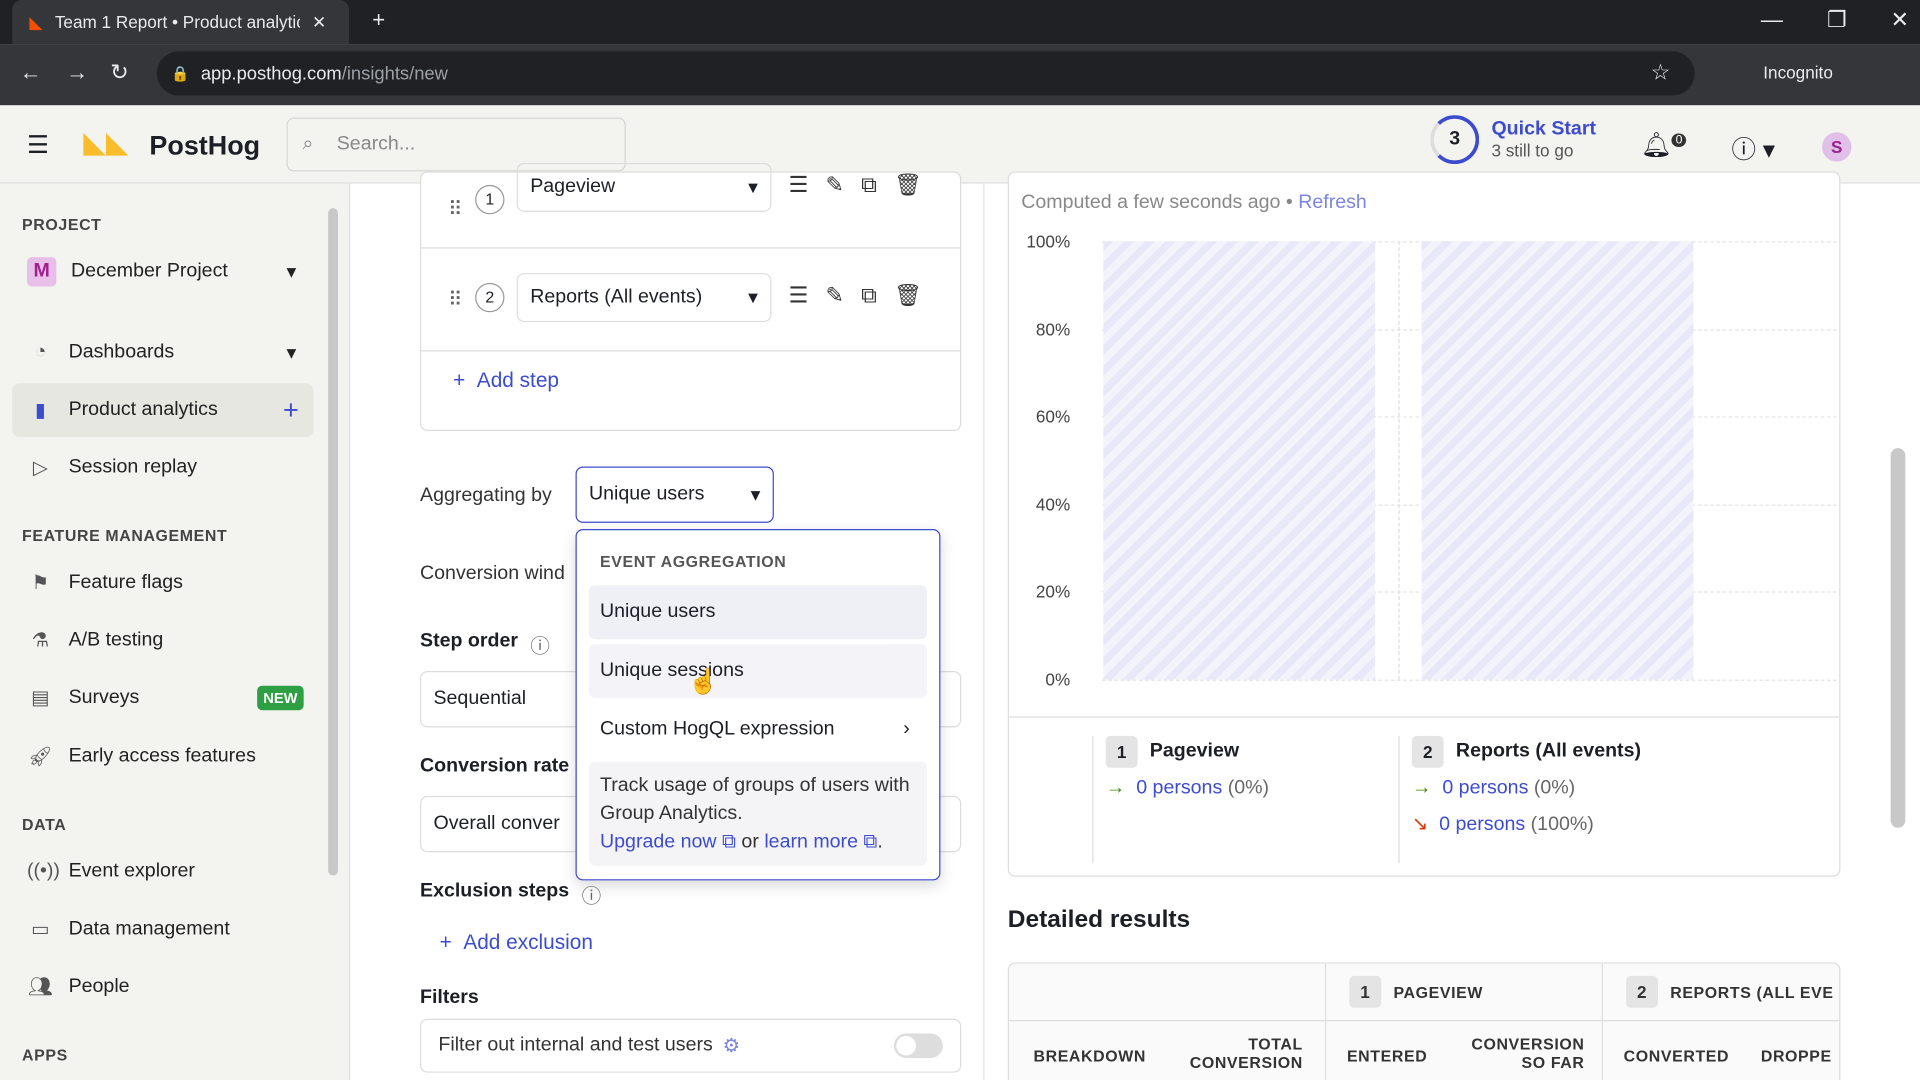 The width and height of the screenshot is (1920, 1080). I want to click on flask-icon: ⚗, so click(40, 641).